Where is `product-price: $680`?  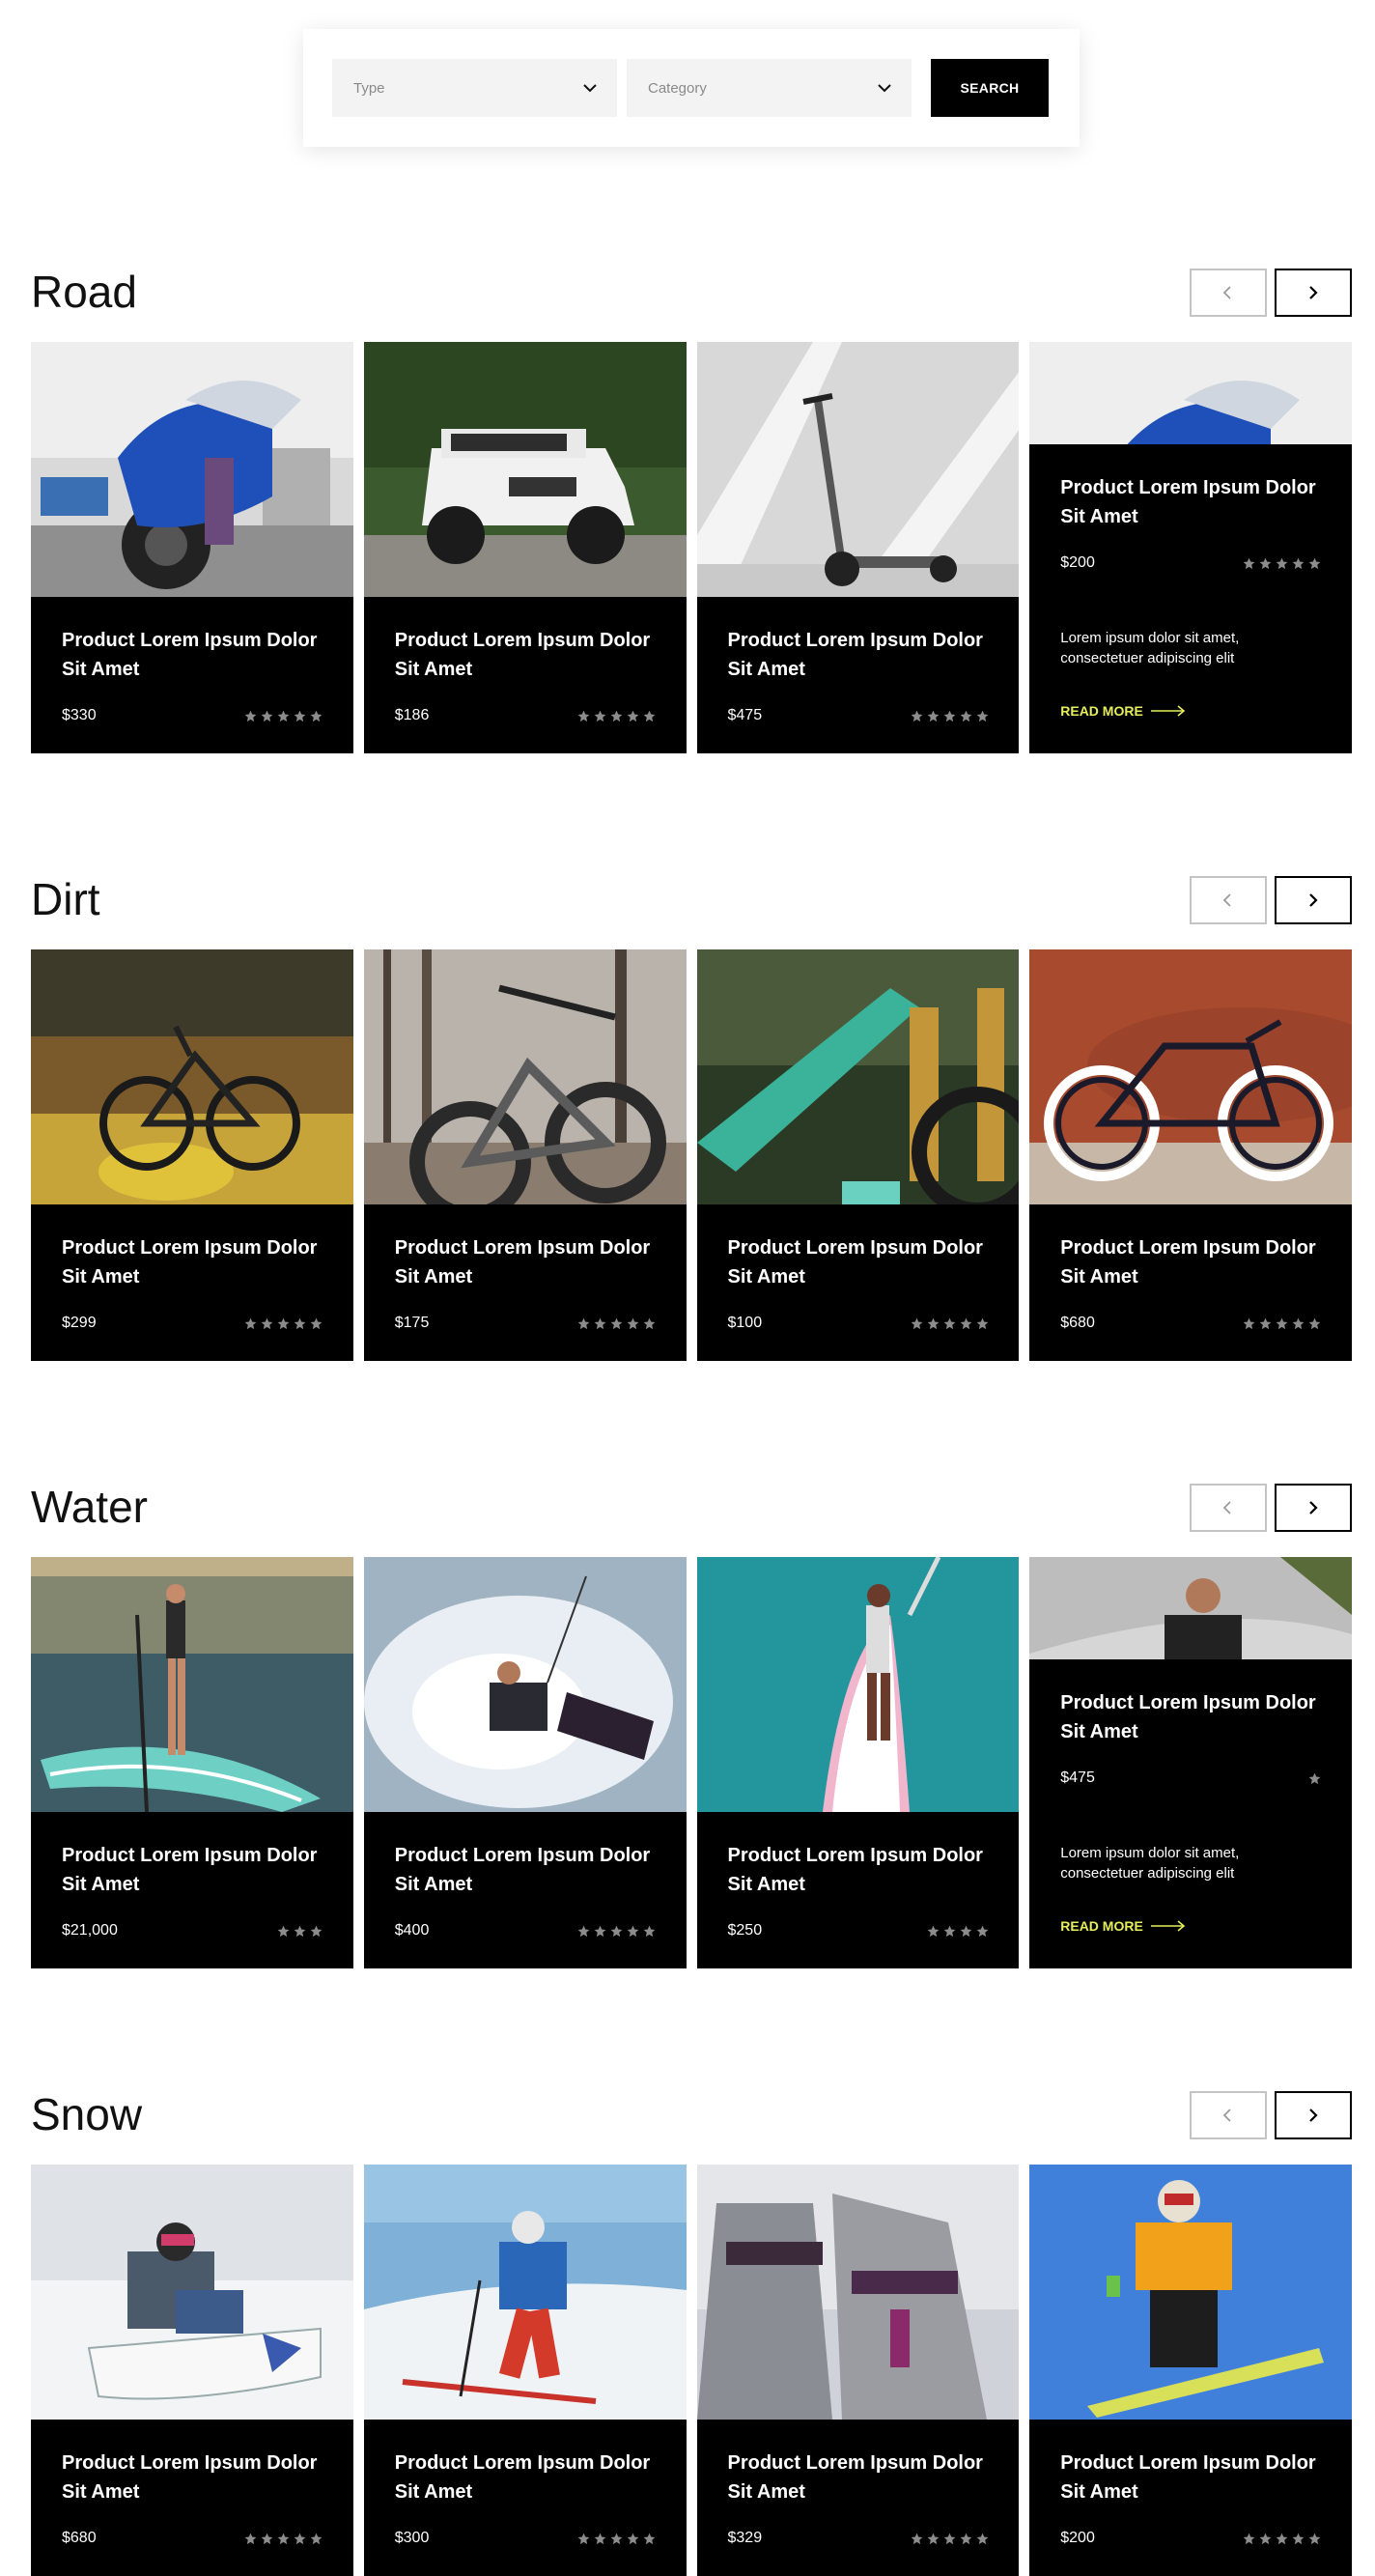 product-price: $680 is located at coordinates (1077, 1323).